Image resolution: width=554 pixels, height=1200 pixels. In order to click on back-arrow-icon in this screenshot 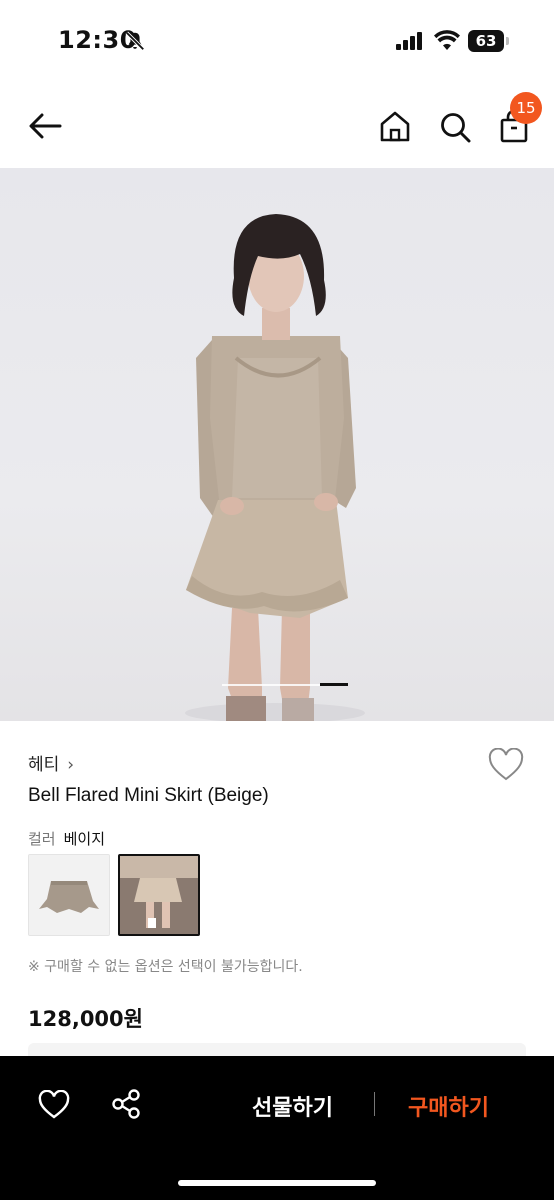, I will do `click(45, 126)`.